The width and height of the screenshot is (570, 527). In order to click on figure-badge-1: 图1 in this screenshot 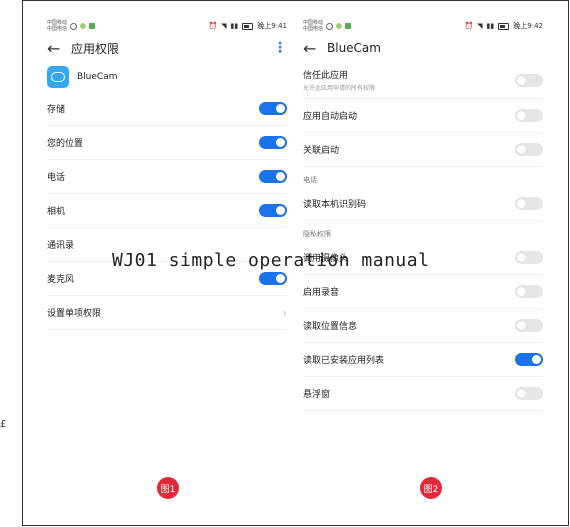, I will do `click(168, 488)`.